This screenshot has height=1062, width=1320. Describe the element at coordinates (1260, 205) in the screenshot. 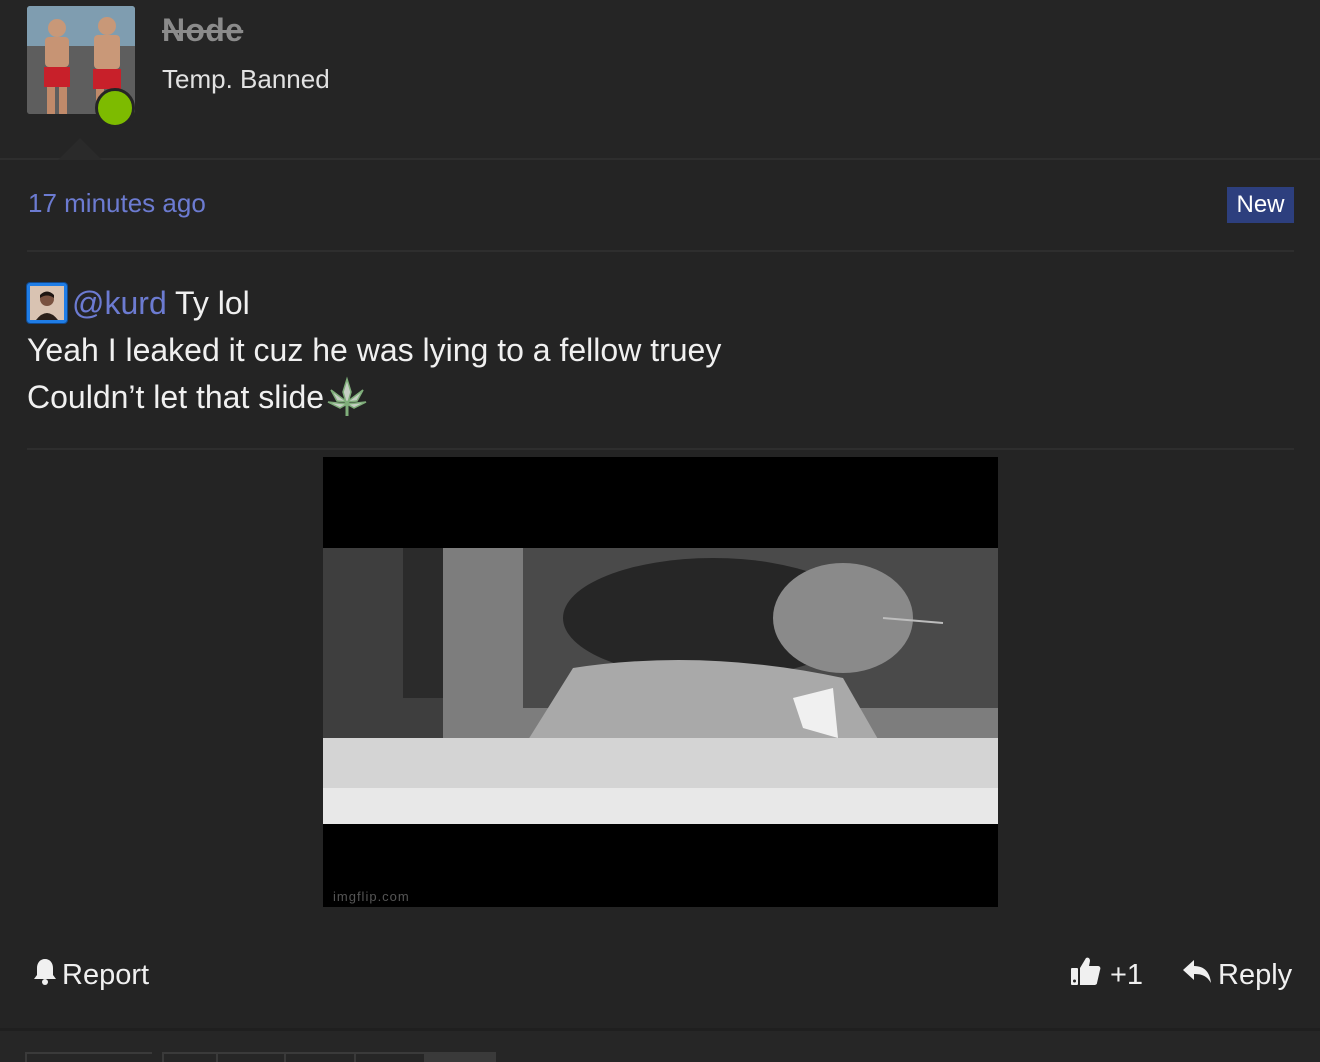

I see `new-badge: New` at that location.